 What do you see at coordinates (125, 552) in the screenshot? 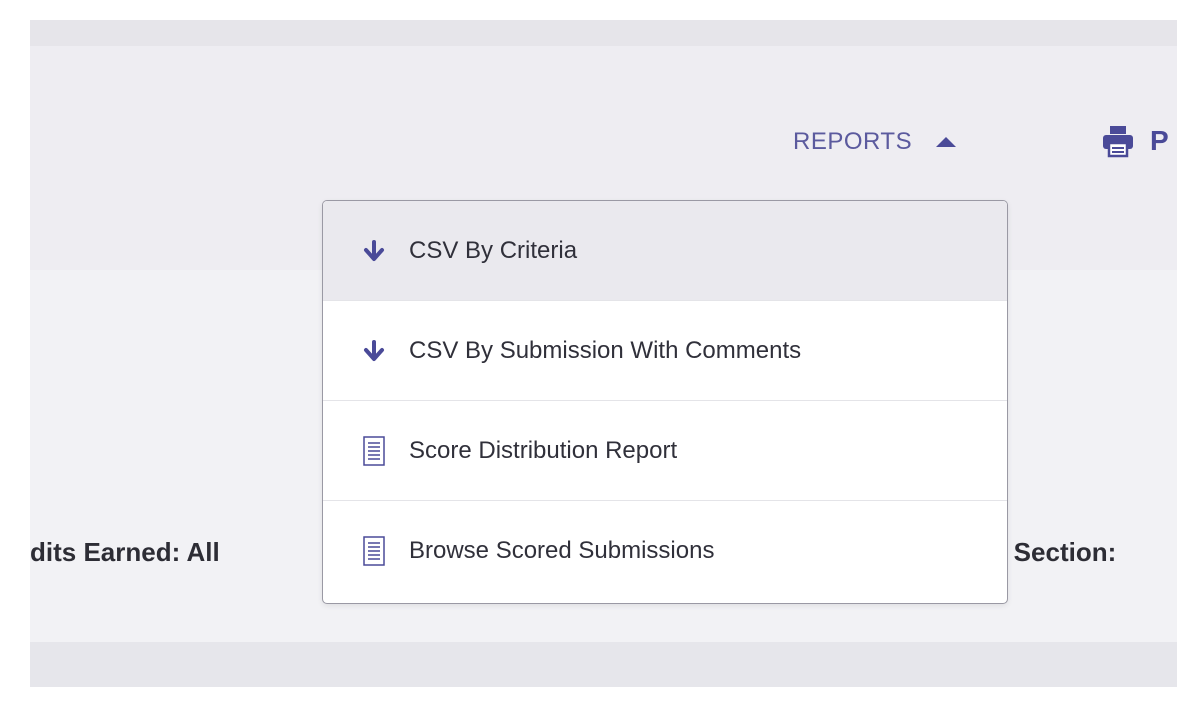
I see `credits-earned-filter: dits Earned: All` at bounding box center [125, 552].